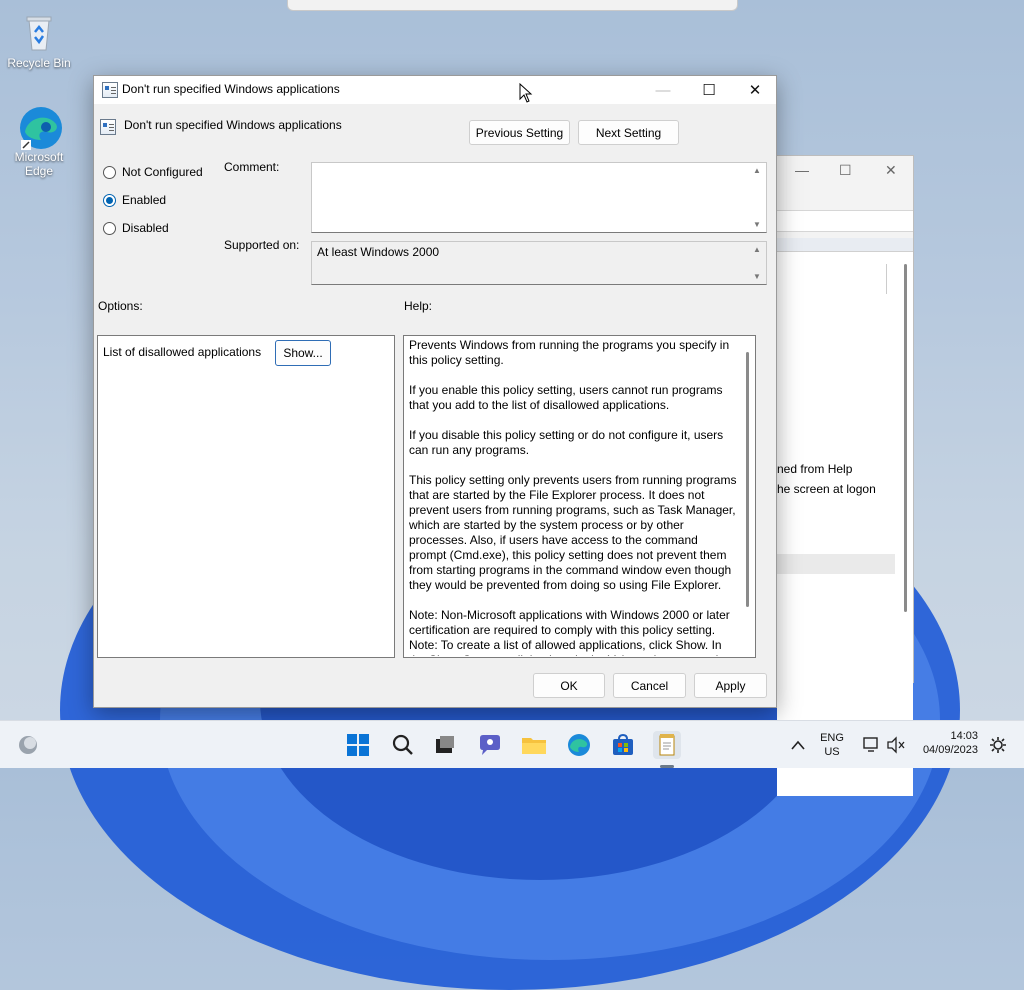  Describe the element at coordinates (845, 518) in the screenshot. I see `background-content-pane` at that location.